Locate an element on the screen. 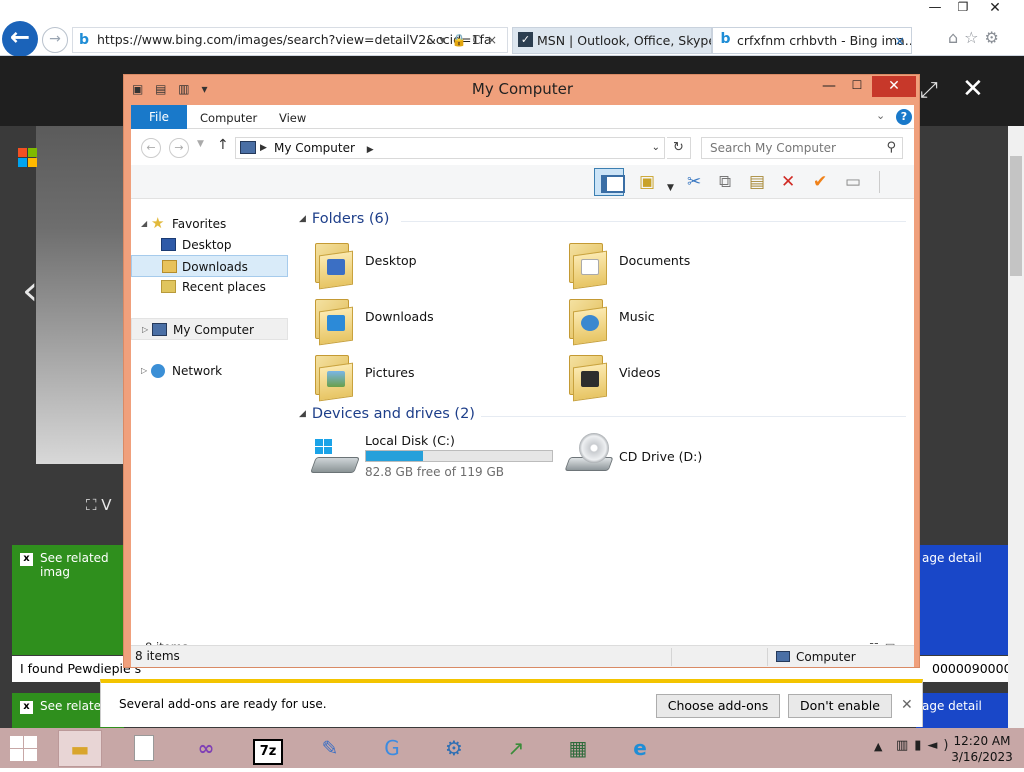 The width and height of the screenshot is (1024, 772). related-card: x See related imag is located at coordinates (68, 600).